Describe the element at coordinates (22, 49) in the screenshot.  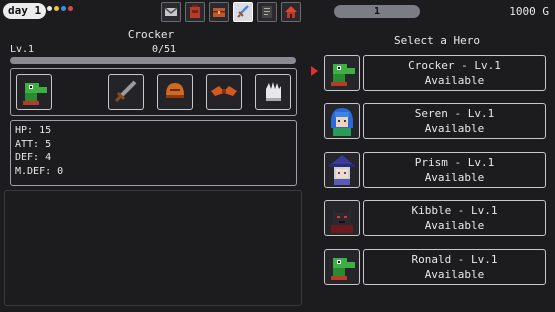
I see `hero-level: Lv.1` at that location.